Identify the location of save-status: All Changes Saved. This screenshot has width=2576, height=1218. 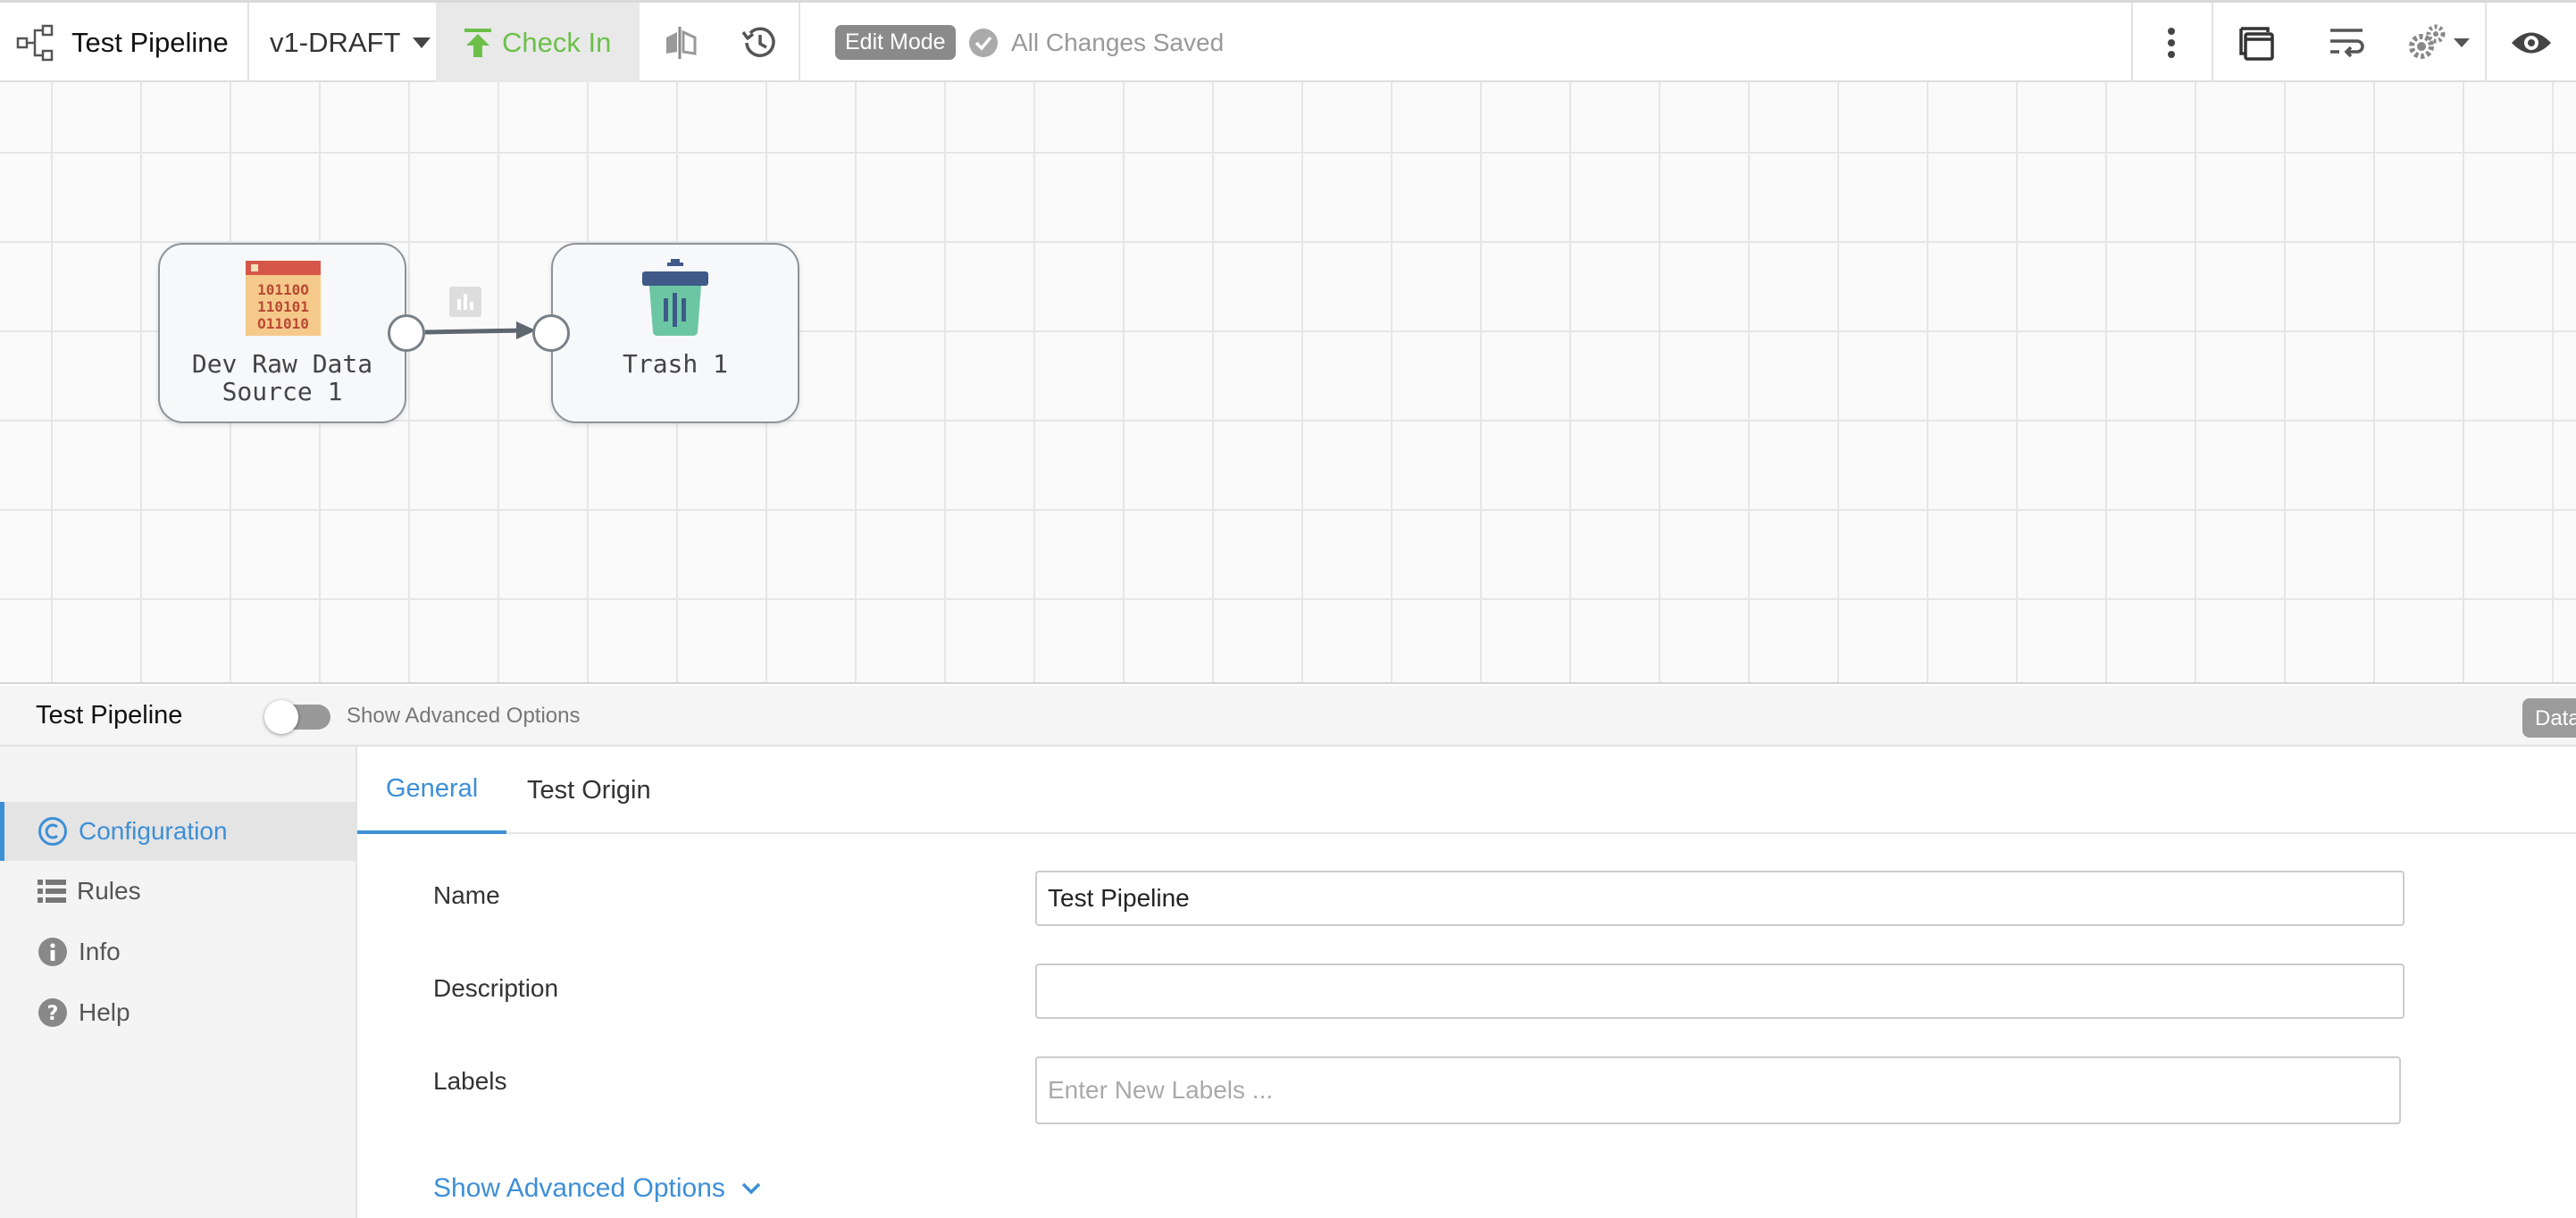
(1096, 42).